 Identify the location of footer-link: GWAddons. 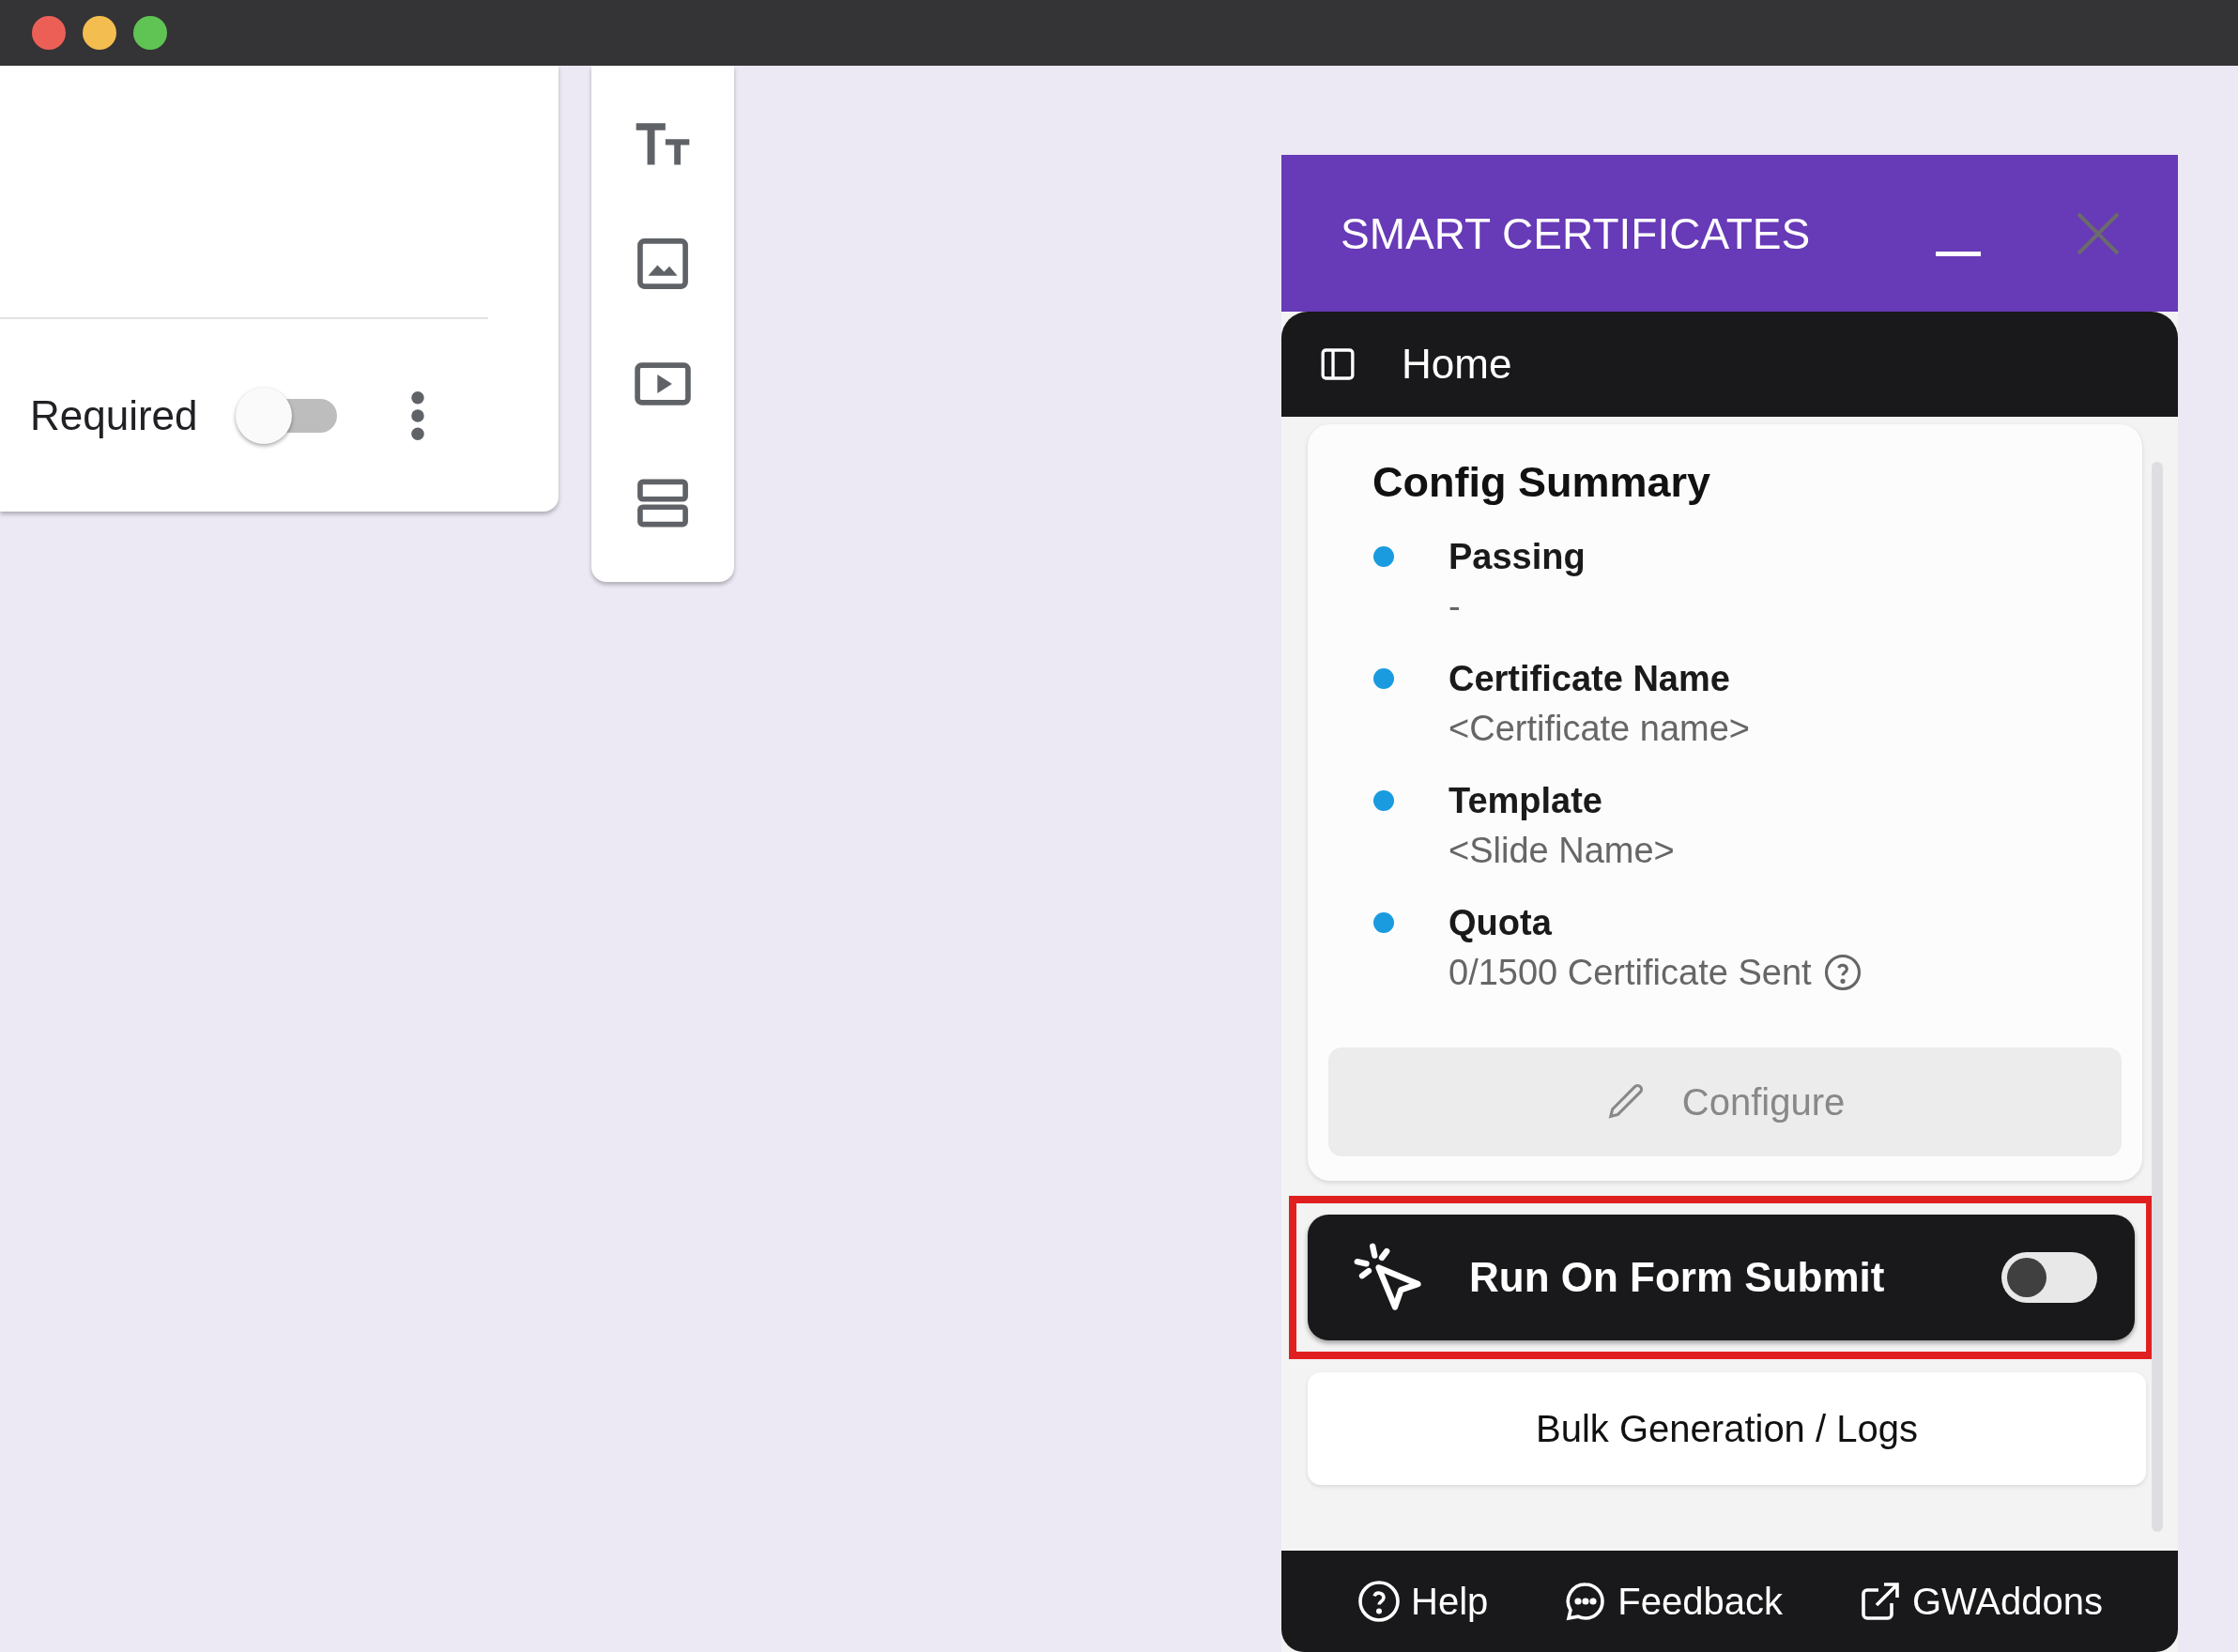
(1979, 1601).